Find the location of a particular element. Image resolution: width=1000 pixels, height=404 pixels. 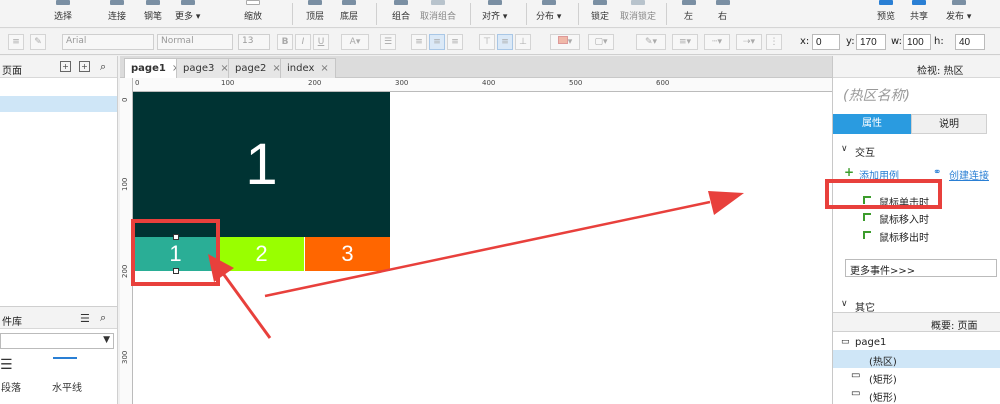

link-icon: ⚭ is located at coordinates (937, 172).